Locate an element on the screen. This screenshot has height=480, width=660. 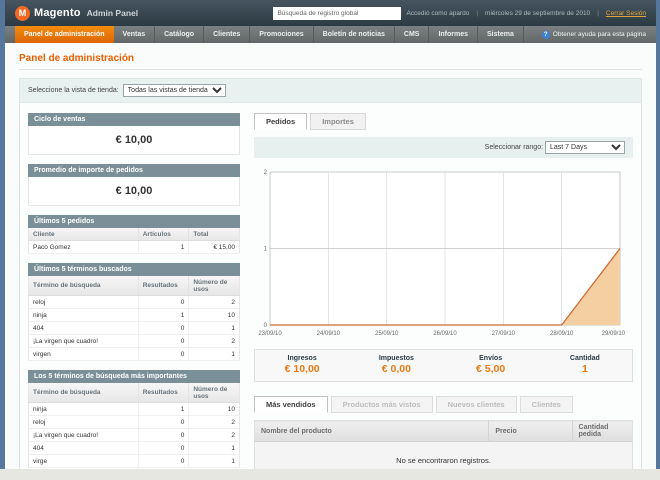
x-axis-label: 27/09/10 is located at coordinates (504, 334).